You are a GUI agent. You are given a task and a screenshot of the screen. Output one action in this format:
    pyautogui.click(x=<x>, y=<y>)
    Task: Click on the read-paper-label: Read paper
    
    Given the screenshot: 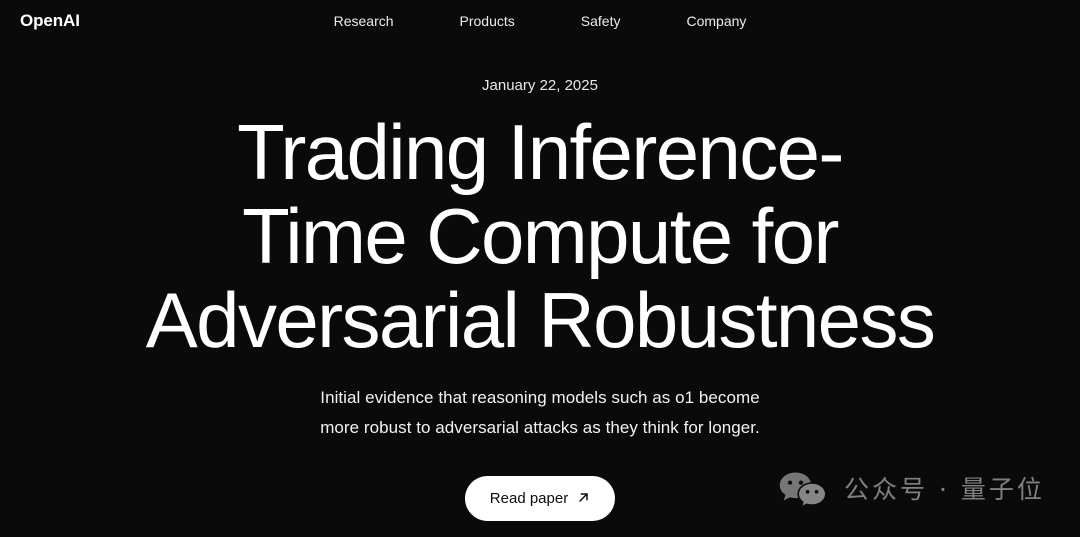 What is the action you would take?
    pyautogui.click(x=529, y=498)
    